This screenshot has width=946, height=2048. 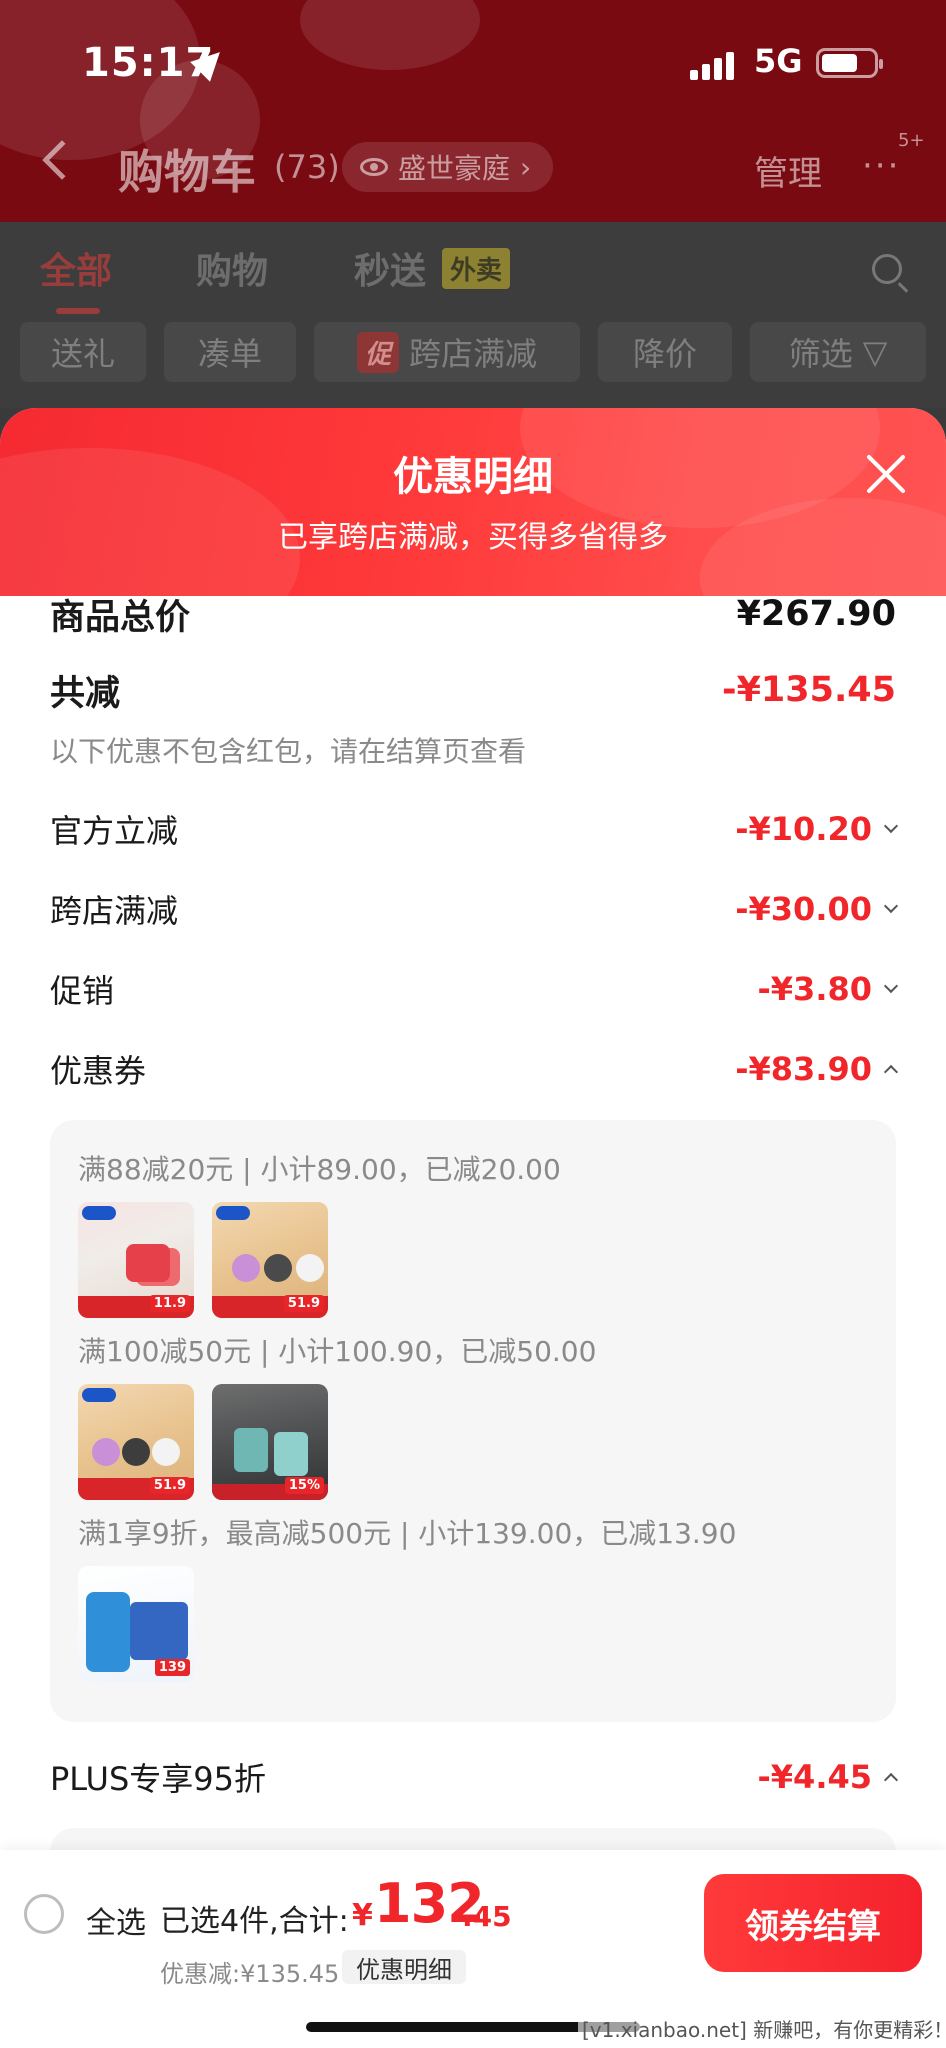 I want to click on filter-price-drop: 降价, so click(x=665, y=352).